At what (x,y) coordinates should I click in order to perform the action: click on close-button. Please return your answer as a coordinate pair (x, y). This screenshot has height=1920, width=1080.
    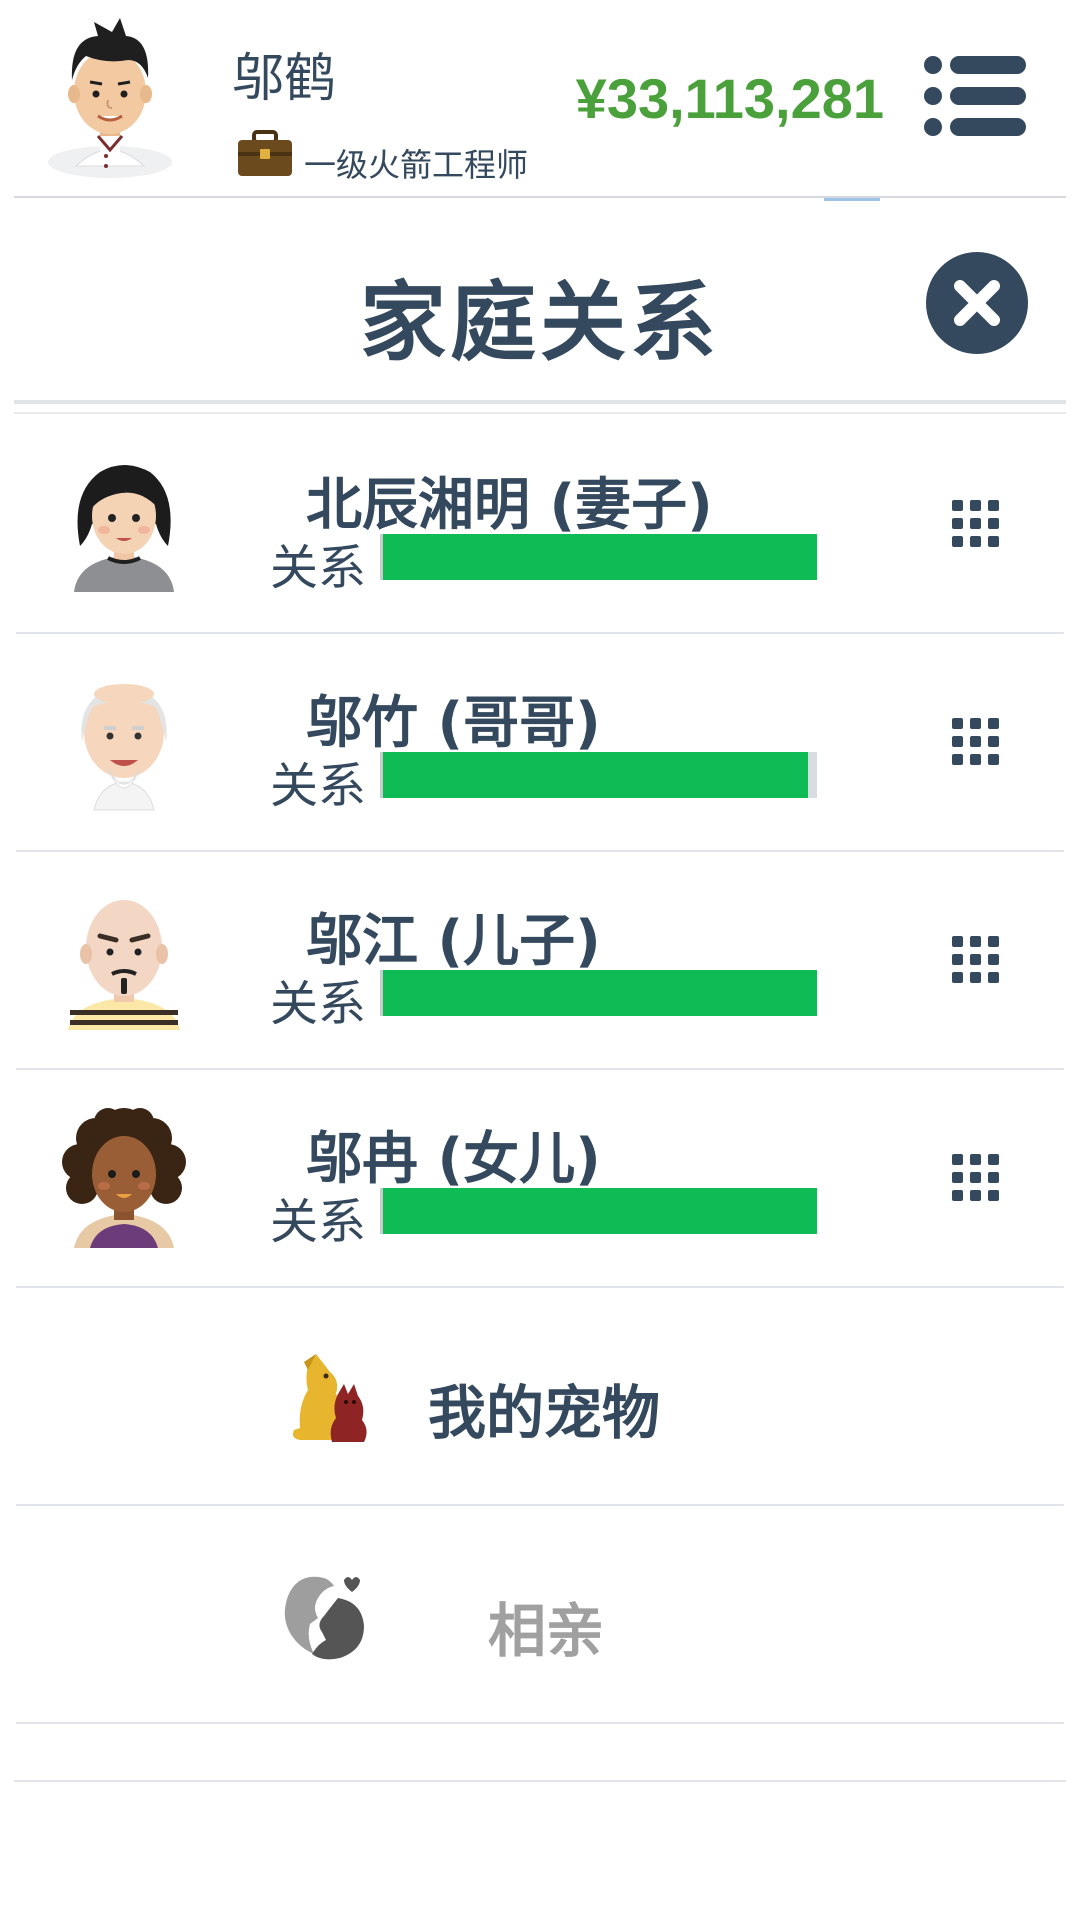
    Looking at the image, I should click on (977, 303).